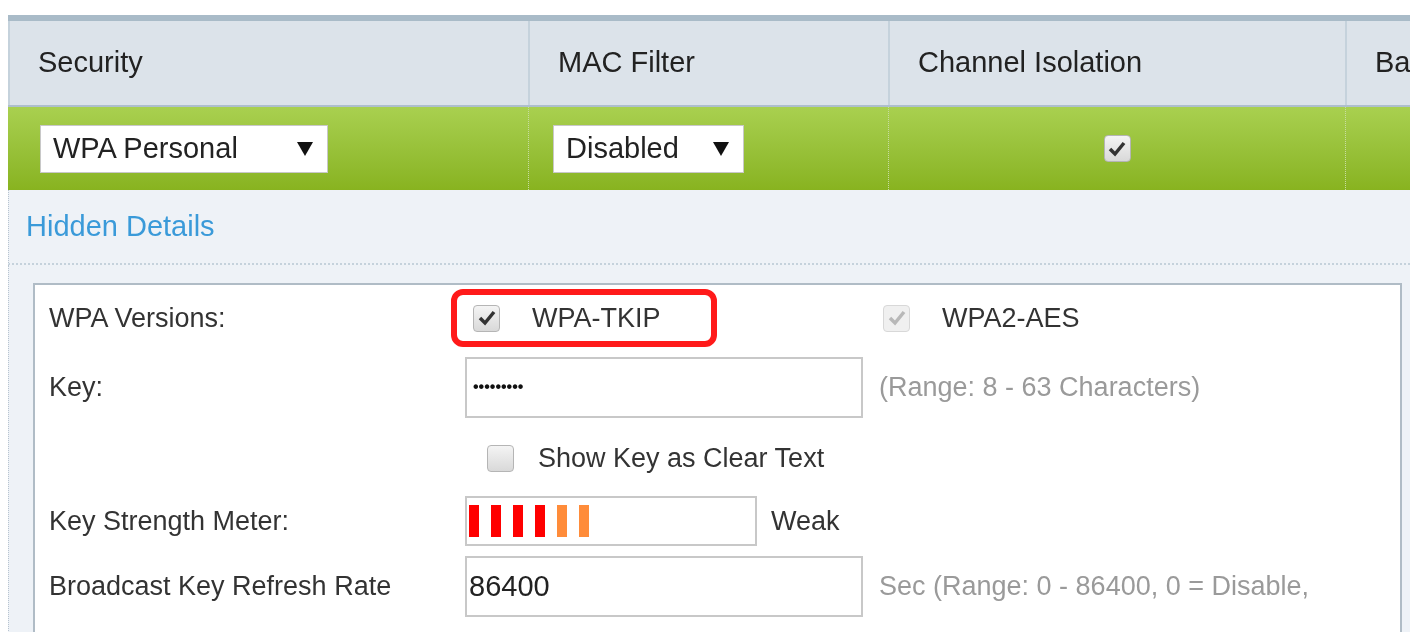  Describe the element at coordinates (1392, 63) in the screenshot. I see `column-header: Ba` at that location.